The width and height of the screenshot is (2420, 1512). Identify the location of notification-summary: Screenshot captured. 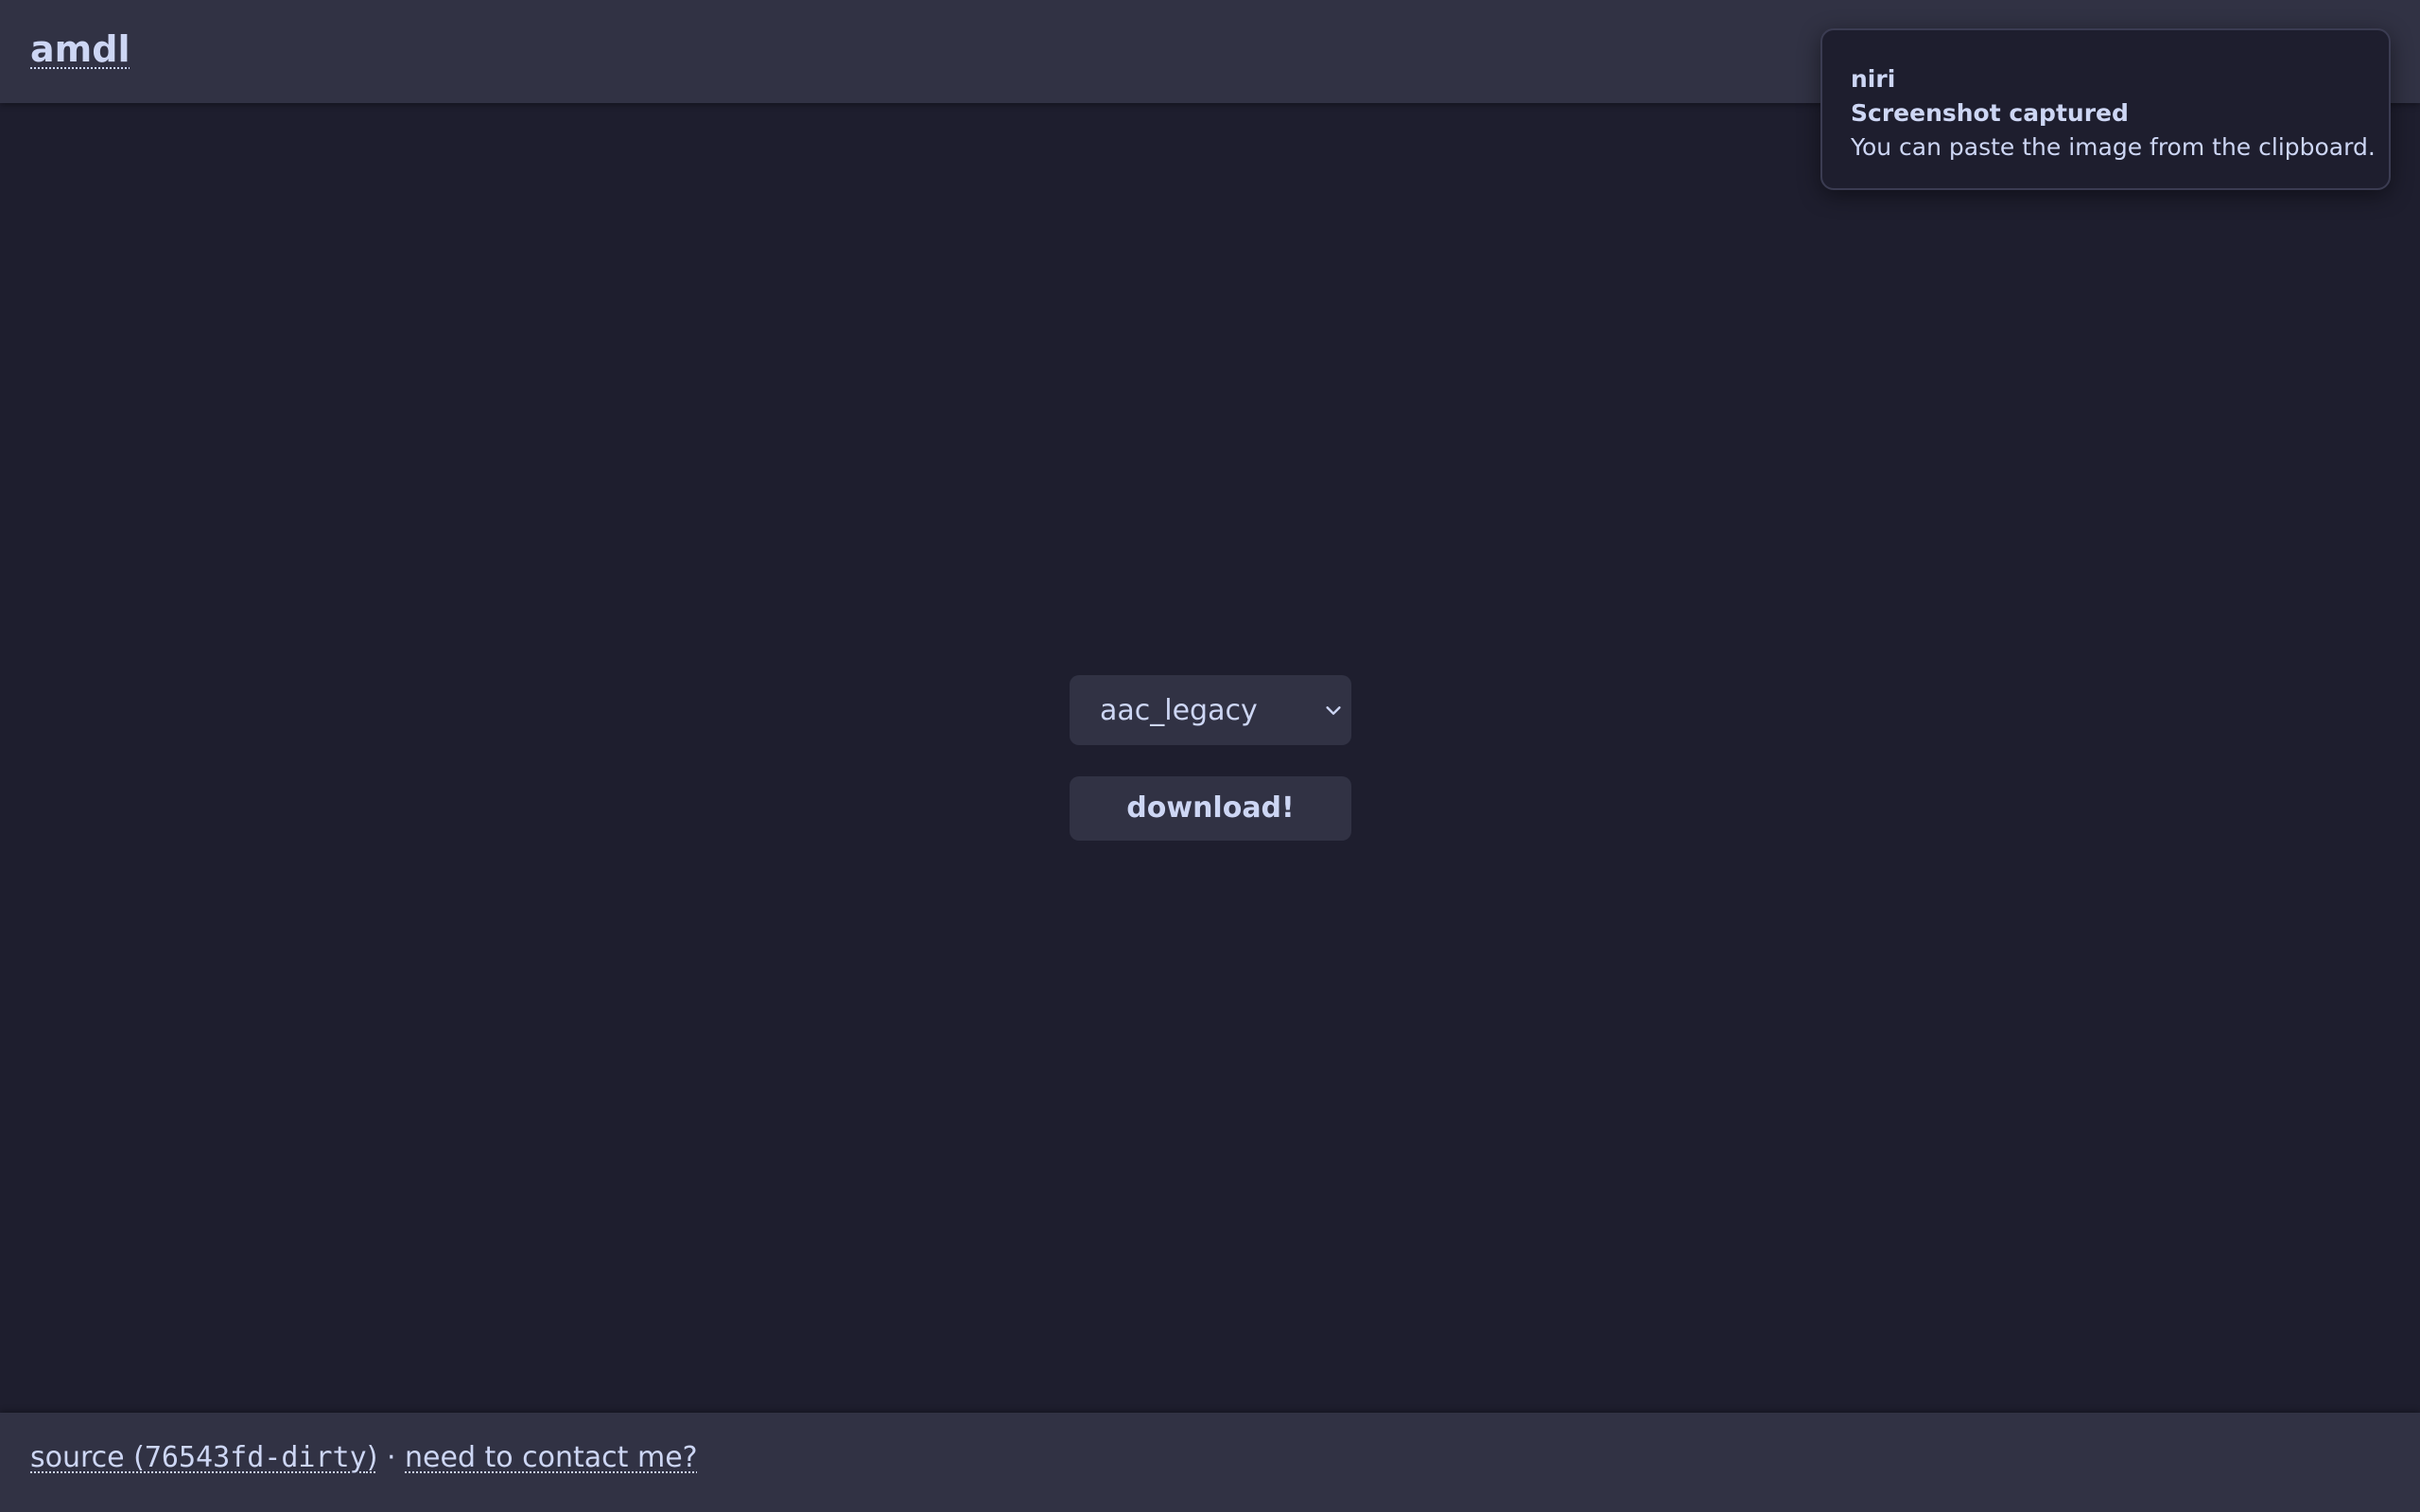
(1990, 113).